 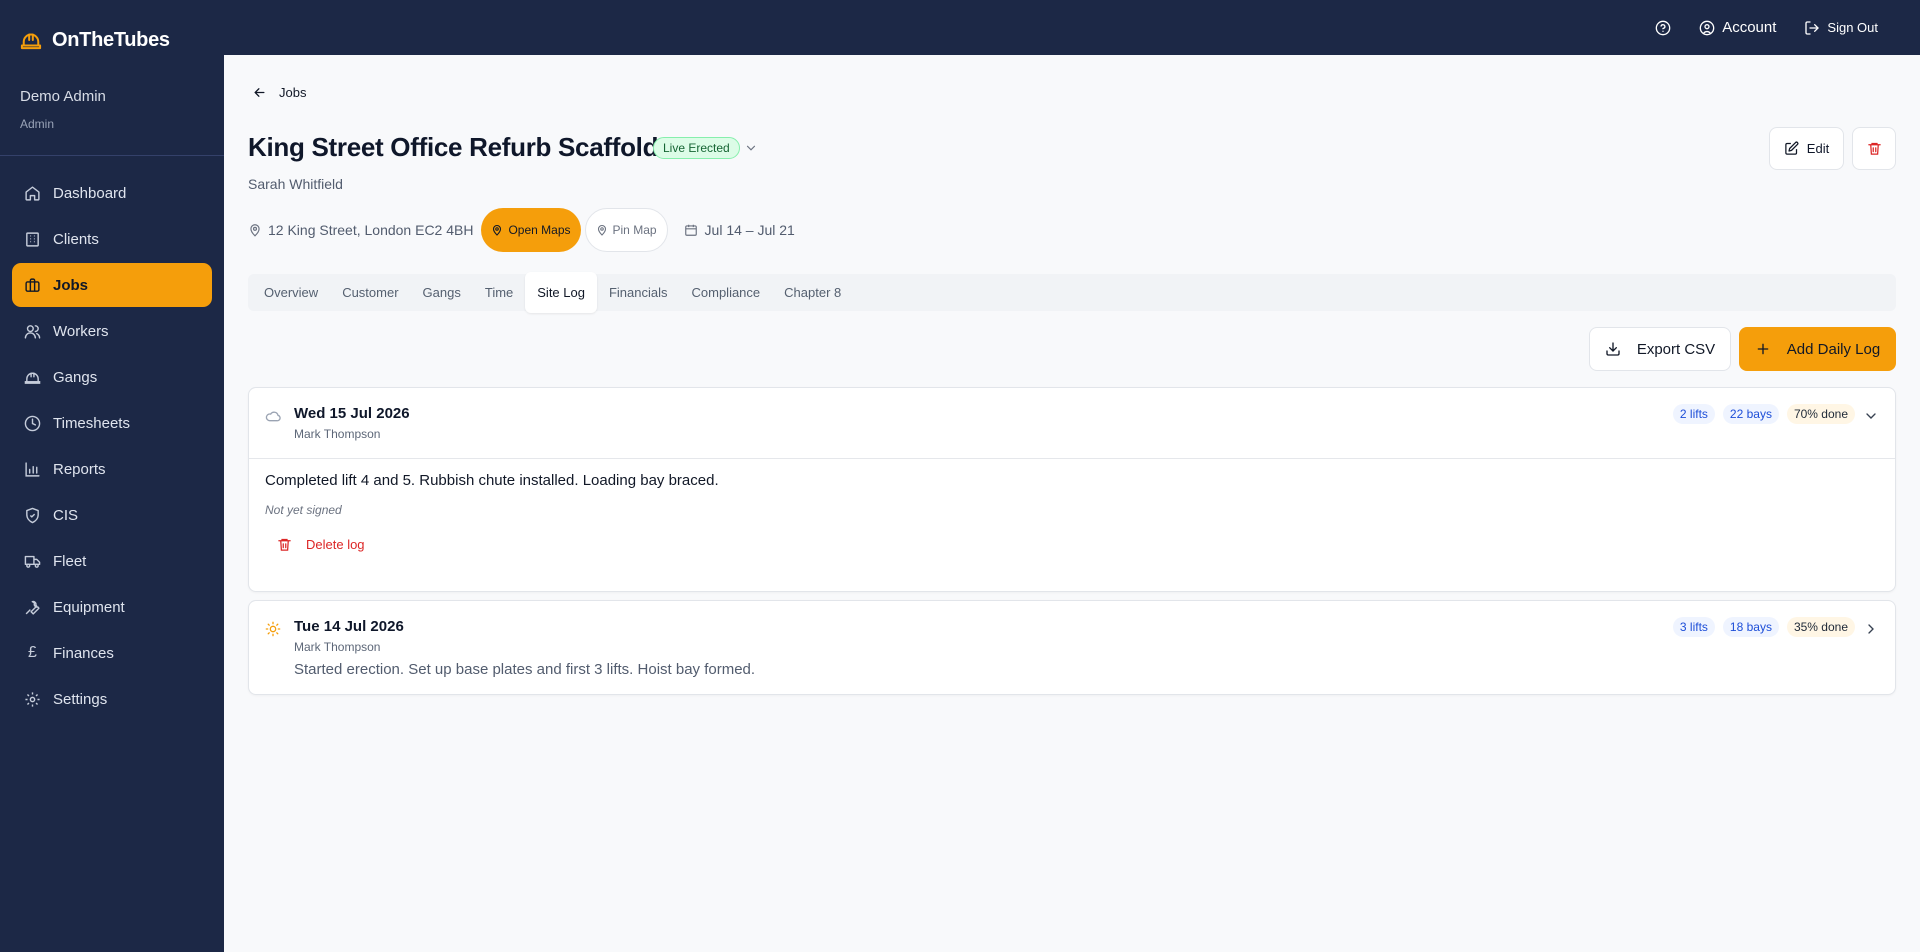 What do you see at coordinates (1613, 349) in the screenshot?
I see `download-icon` at bounding box center [1613, 349].